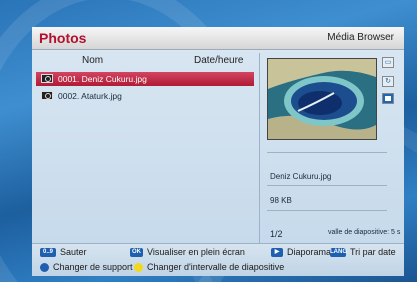 The width and height of the screenshot is (417, 282). Describe the element at coordinates (138, 267) in the screenshot. I see `yellow-button-icon` at that location.